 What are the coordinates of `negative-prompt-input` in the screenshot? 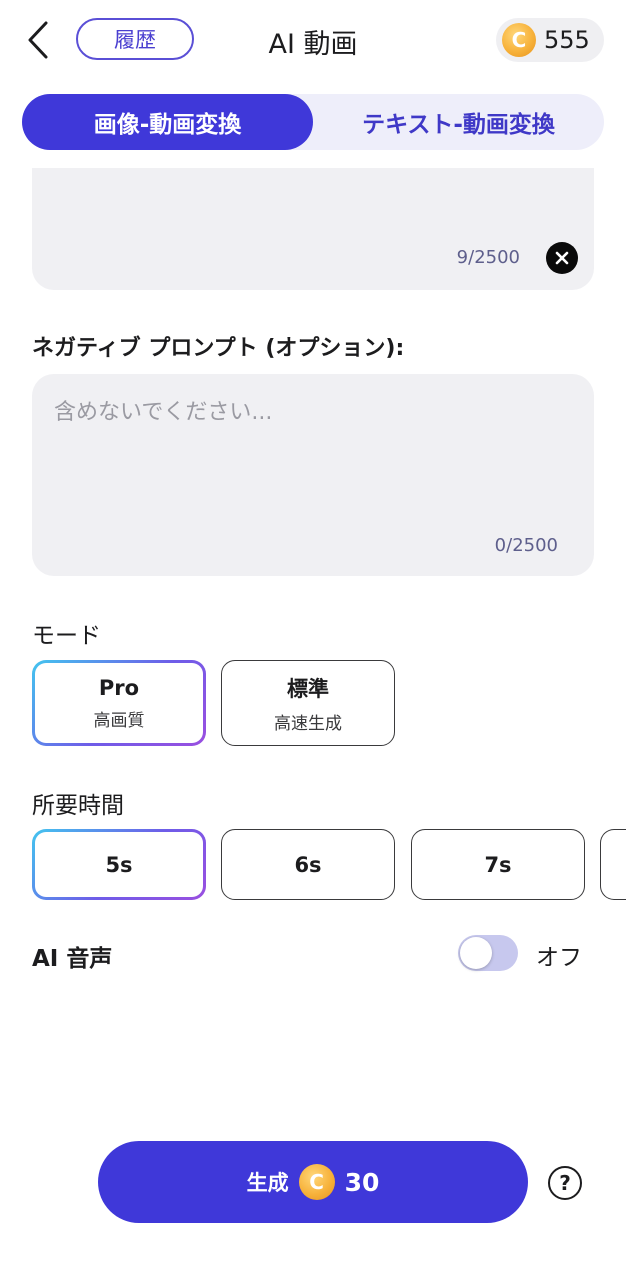 It's located at (314, 464).